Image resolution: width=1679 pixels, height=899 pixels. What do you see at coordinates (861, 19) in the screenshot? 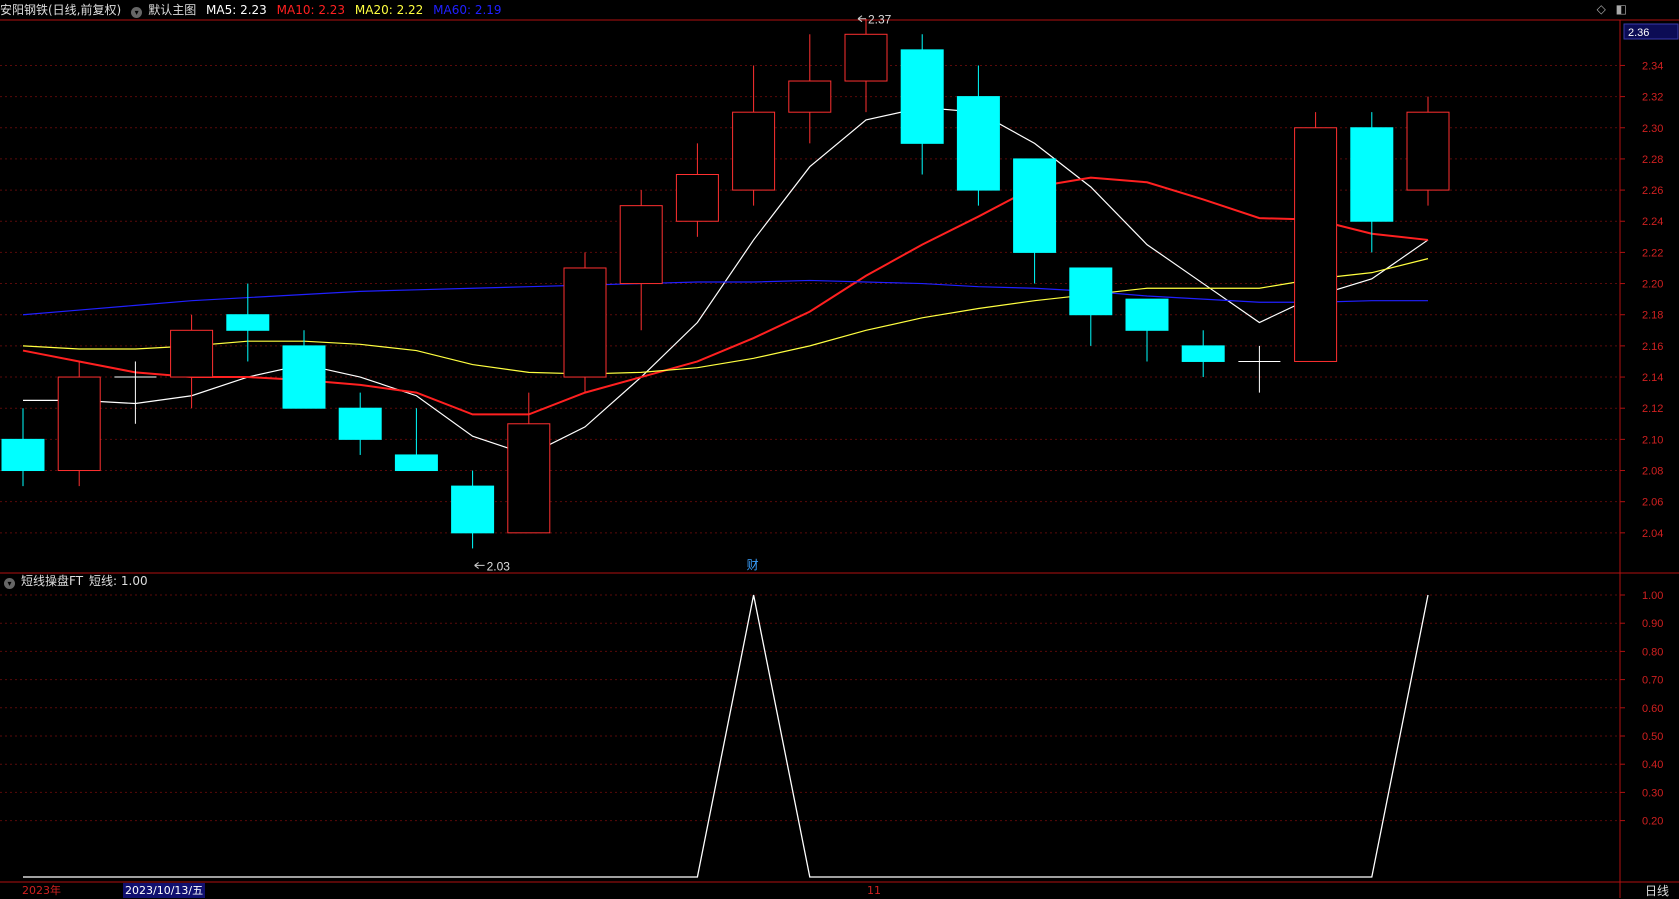
I see `high-arrow-icon` at bounding box center [861, 19].